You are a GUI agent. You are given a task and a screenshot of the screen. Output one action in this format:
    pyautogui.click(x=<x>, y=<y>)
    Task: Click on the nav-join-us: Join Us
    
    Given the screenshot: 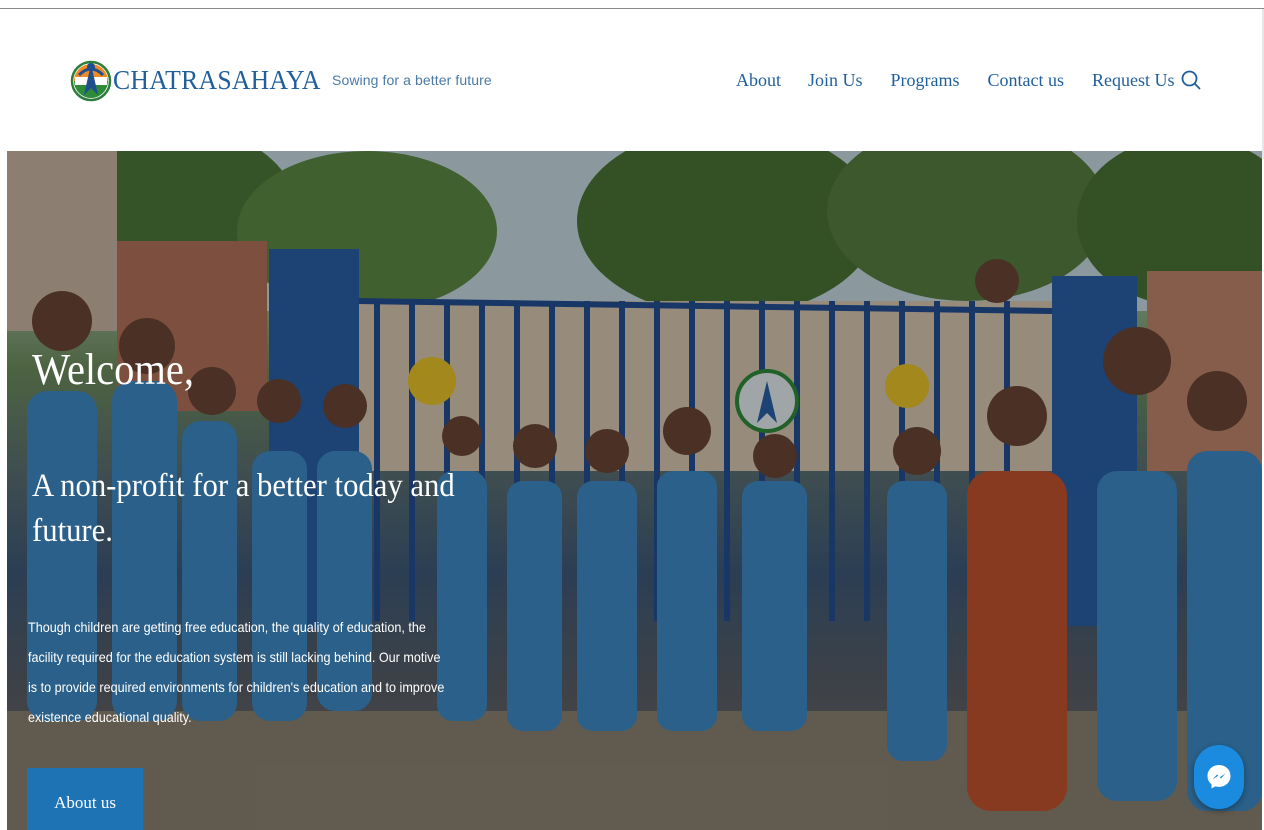 What is the action you would take?
    pyautogui.click(x=835, y=80)
    